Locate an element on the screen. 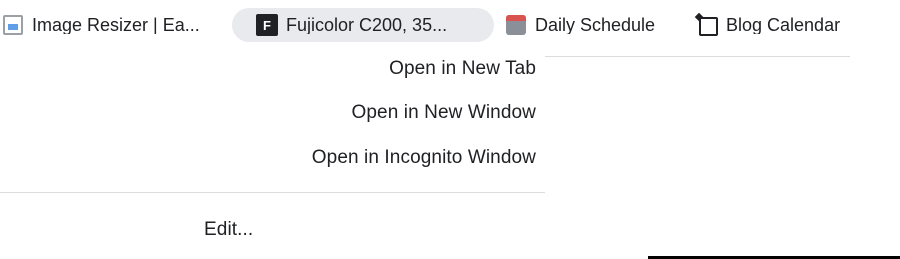  bookmark-label: Blog Calendar is located at coordinates (783, 25).